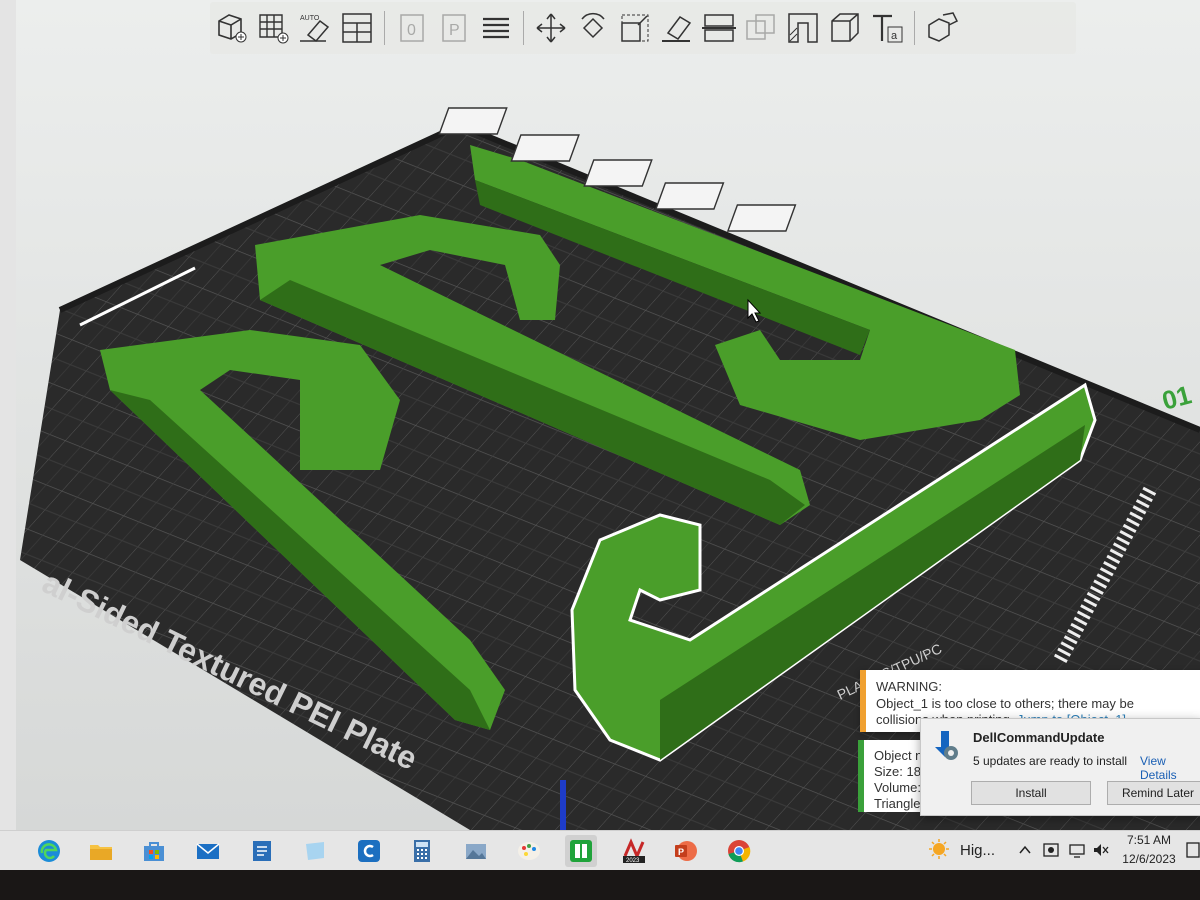  I want to click on layers-list-button, so click(496, 28).